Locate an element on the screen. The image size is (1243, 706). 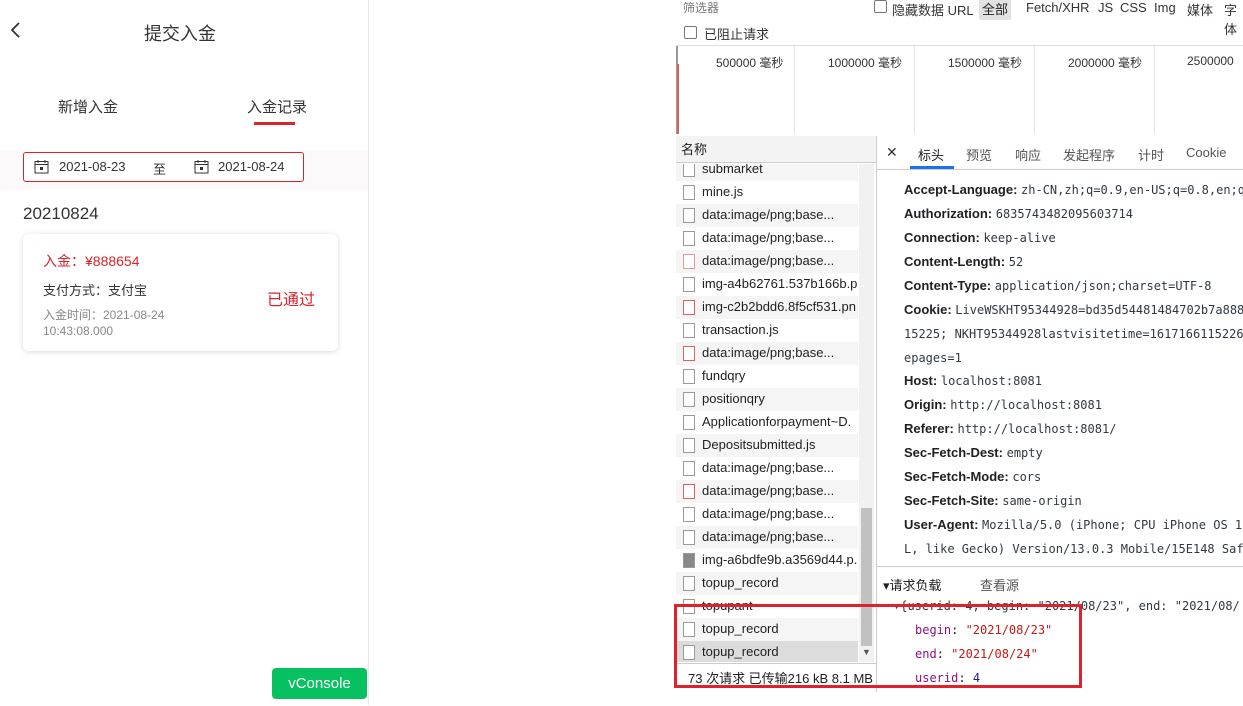
start-date: 2021-08-23 is located at coordinates (92, 166).